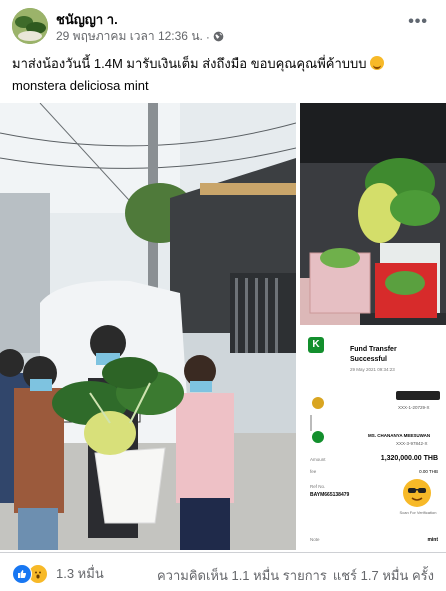  What do you see at coordinates (377, 63) in the screenshot?
I see `smiling-face-with-hearts-emoji` at bounding box center [377, 63].